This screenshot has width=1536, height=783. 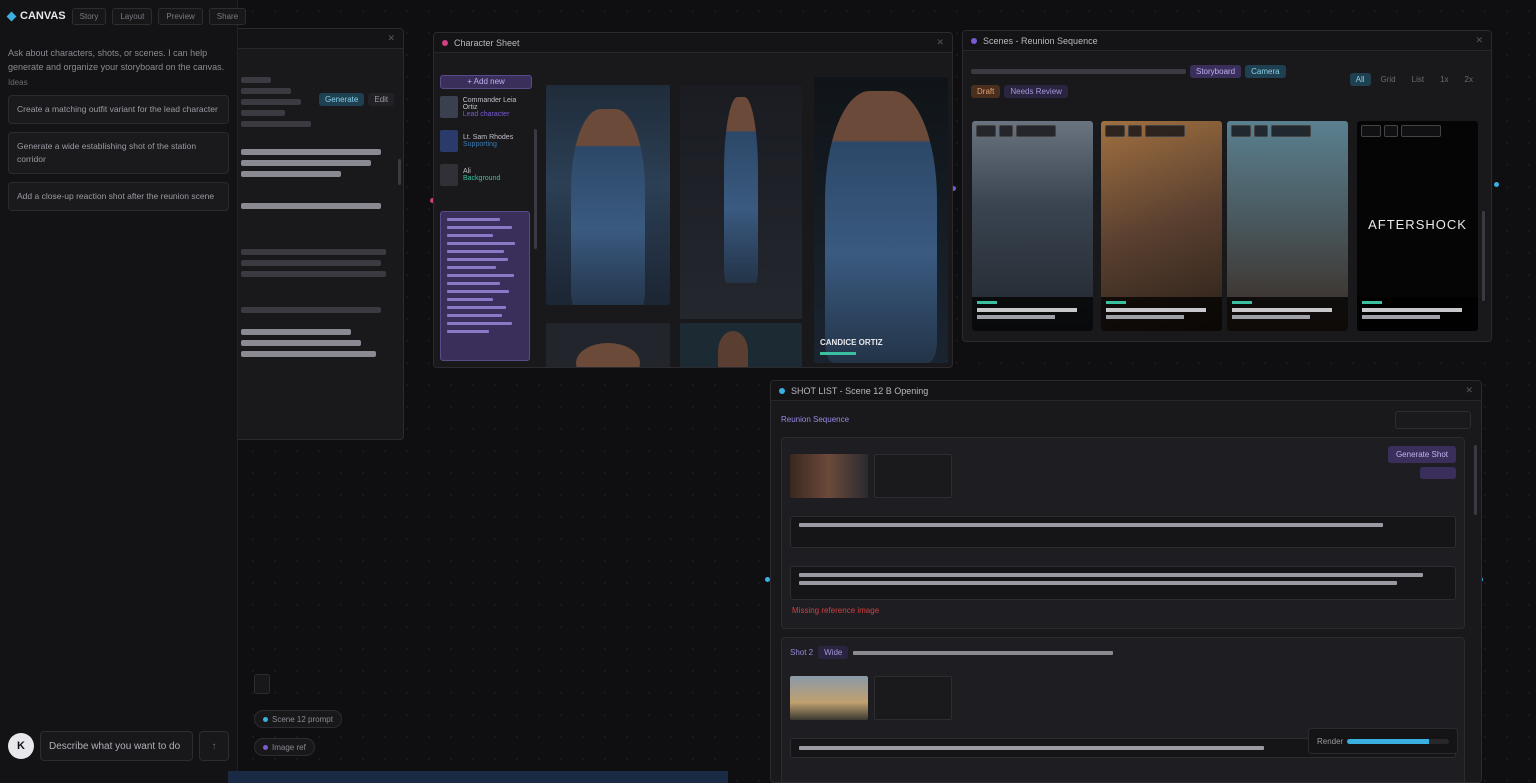 I want to click on zoom-1x: 1x, so click(x=1444, y=79).